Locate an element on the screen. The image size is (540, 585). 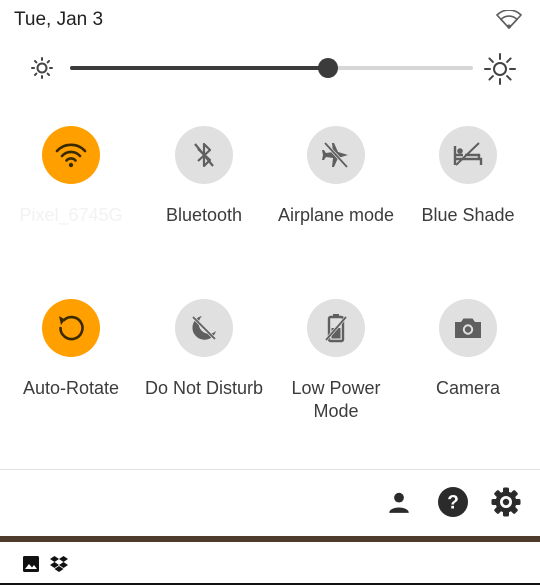
tile-airplane-mode: Airplane mode is located at coordinates (336, 176).